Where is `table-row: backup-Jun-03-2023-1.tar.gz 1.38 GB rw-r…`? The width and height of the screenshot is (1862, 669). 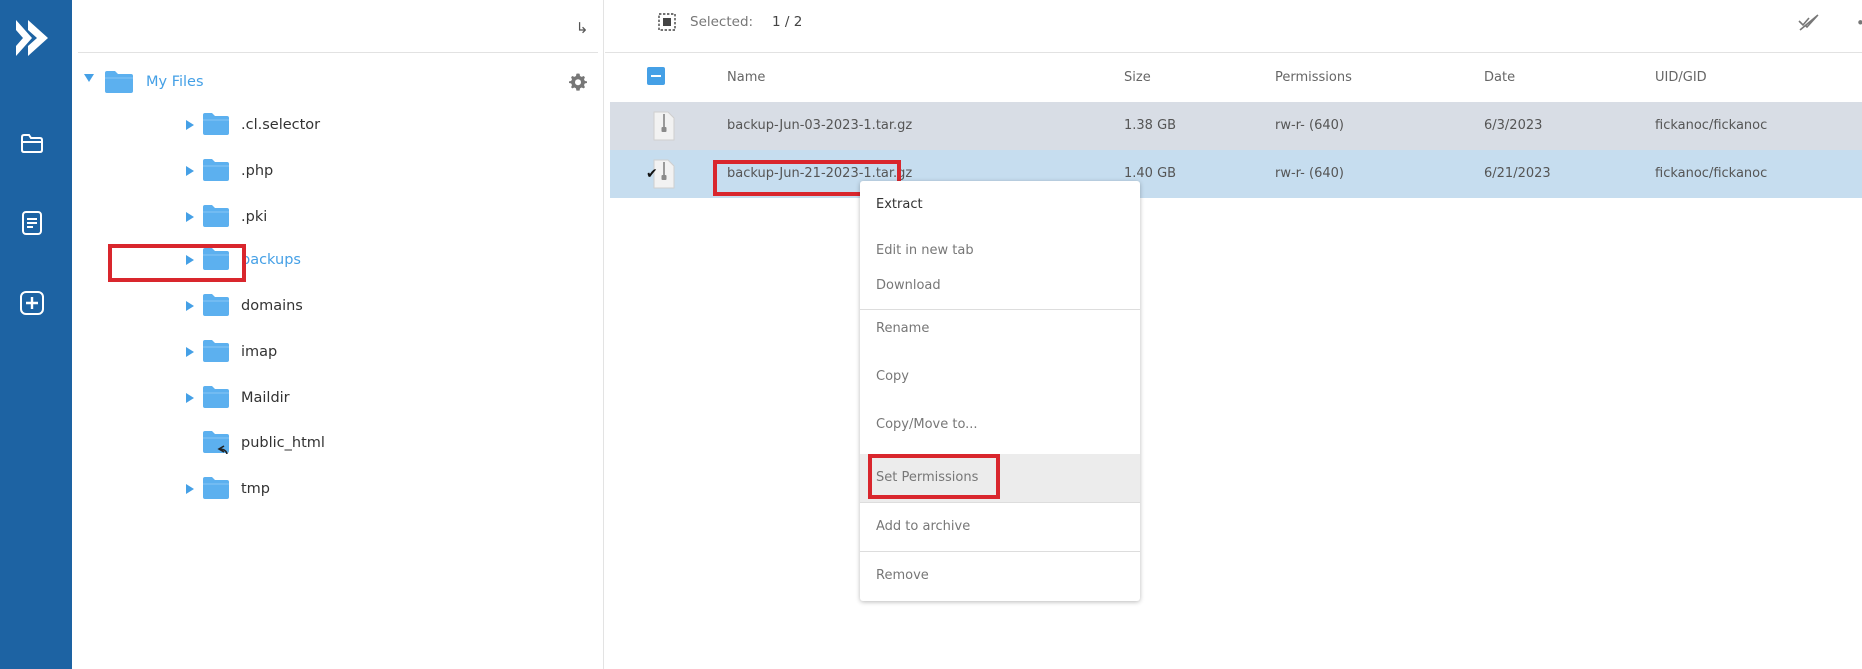
table-row: backup-Jun-03-2023-1.tar.gz 1.38 GB rw-r… is located at coordinates (1236, 126).